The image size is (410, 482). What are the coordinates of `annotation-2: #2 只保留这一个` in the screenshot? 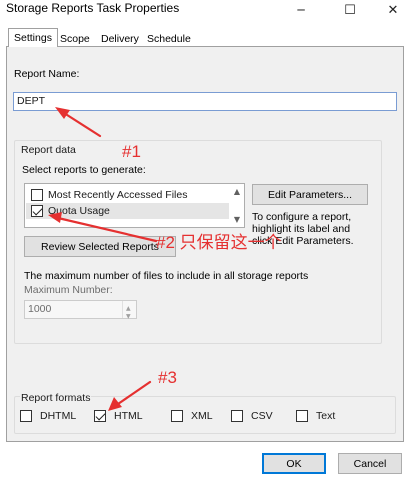 It's located at (219, 242).